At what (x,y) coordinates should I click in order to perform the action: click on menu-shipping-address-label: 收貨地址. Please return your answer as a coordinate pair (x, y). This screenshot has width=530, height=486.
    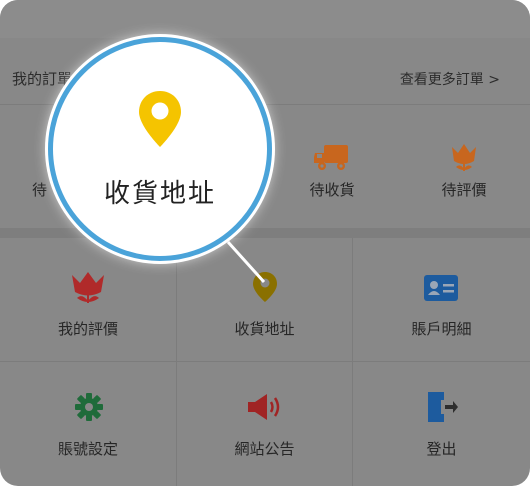
    Looking at the image, I should click on (264, 329).